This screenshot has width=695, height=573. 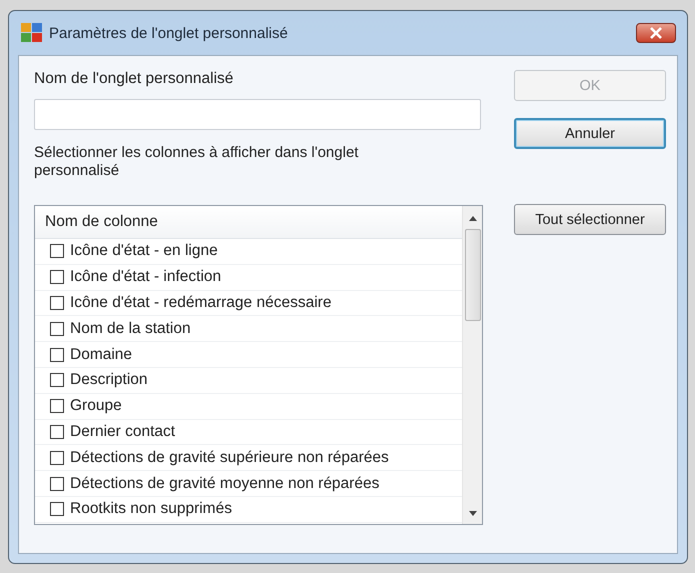 What do you see at coordinates (101, 355) in the screenshot?
I see `column-name: Domaine` at bounding box center [101, 355].